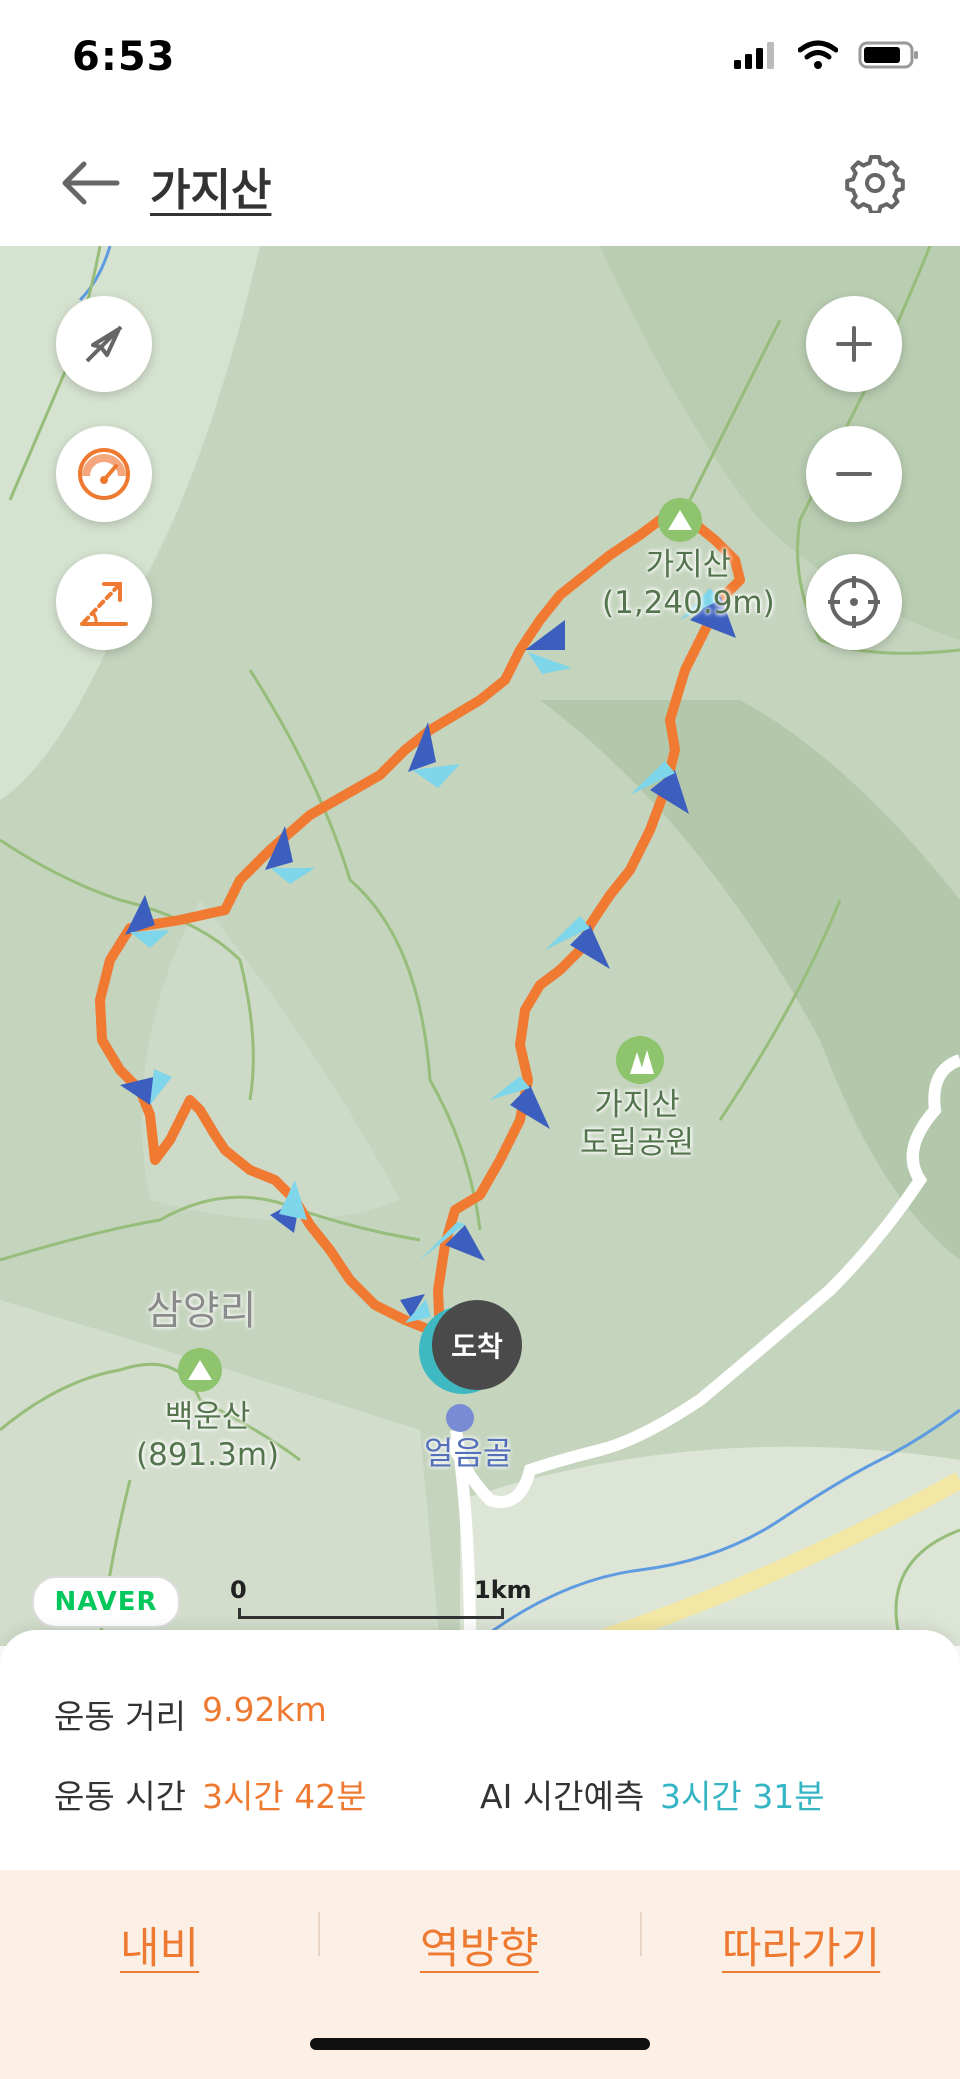 Image resolution: width=960 pixels, height=2079 pixels. I want to click on zoom-out-icon, so click(854, 474).